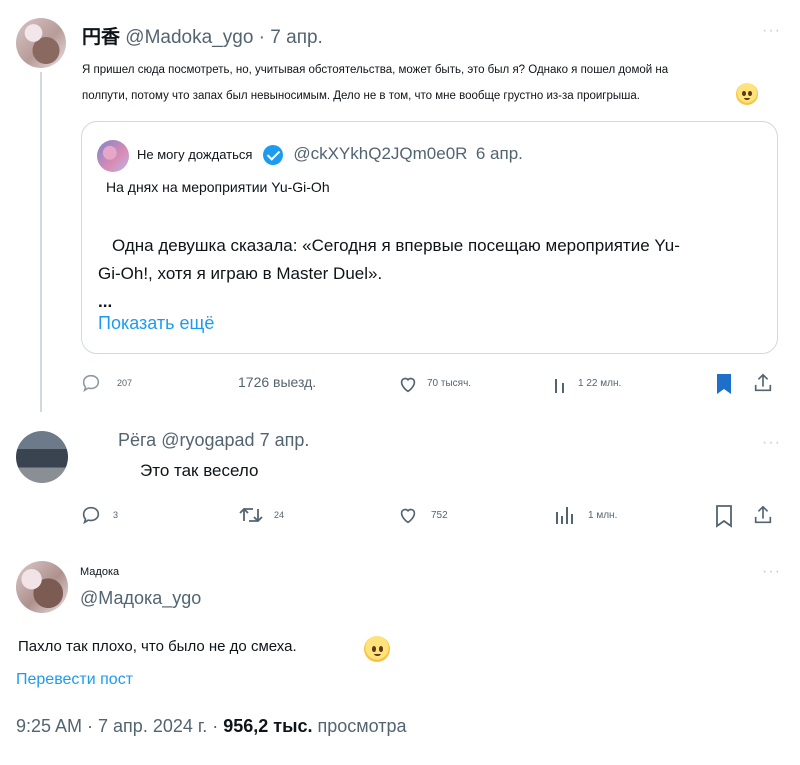 The height and width of the screenshot is (765, 800). Describe the element at coordinates (600, 383) in the screenshot. I see `views-count: 1 22 млн.` at that location.